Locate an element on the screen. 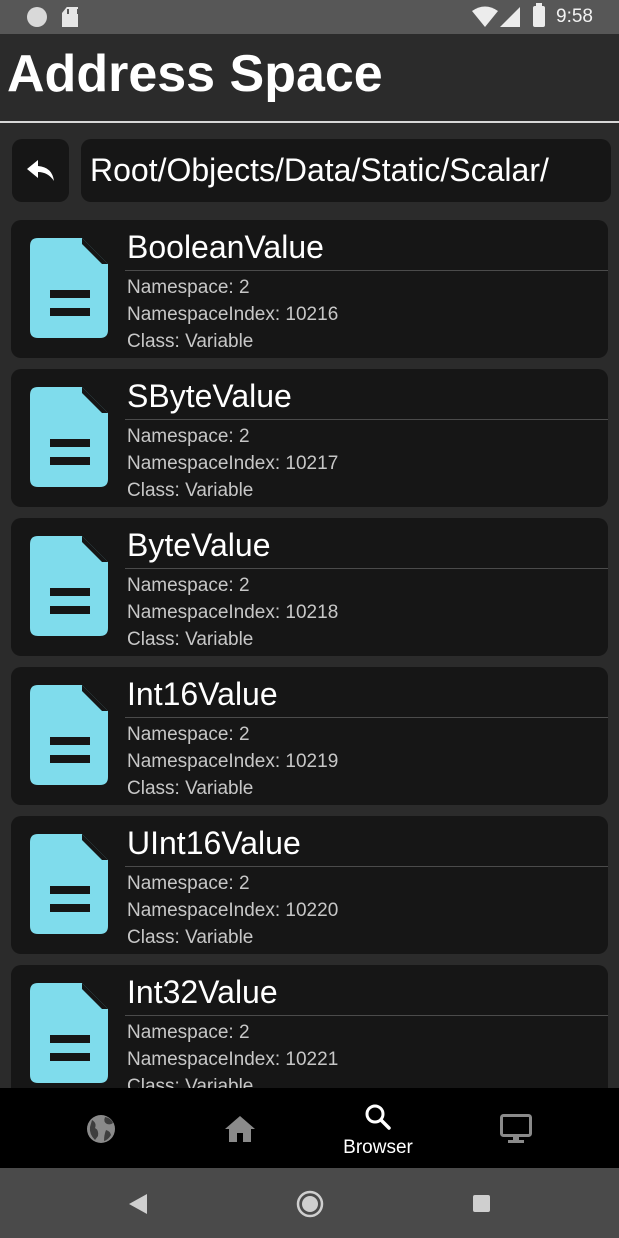 The height and width of the screenshot is (1238, 619). globe-icon is located at coordinates (101, 1129).